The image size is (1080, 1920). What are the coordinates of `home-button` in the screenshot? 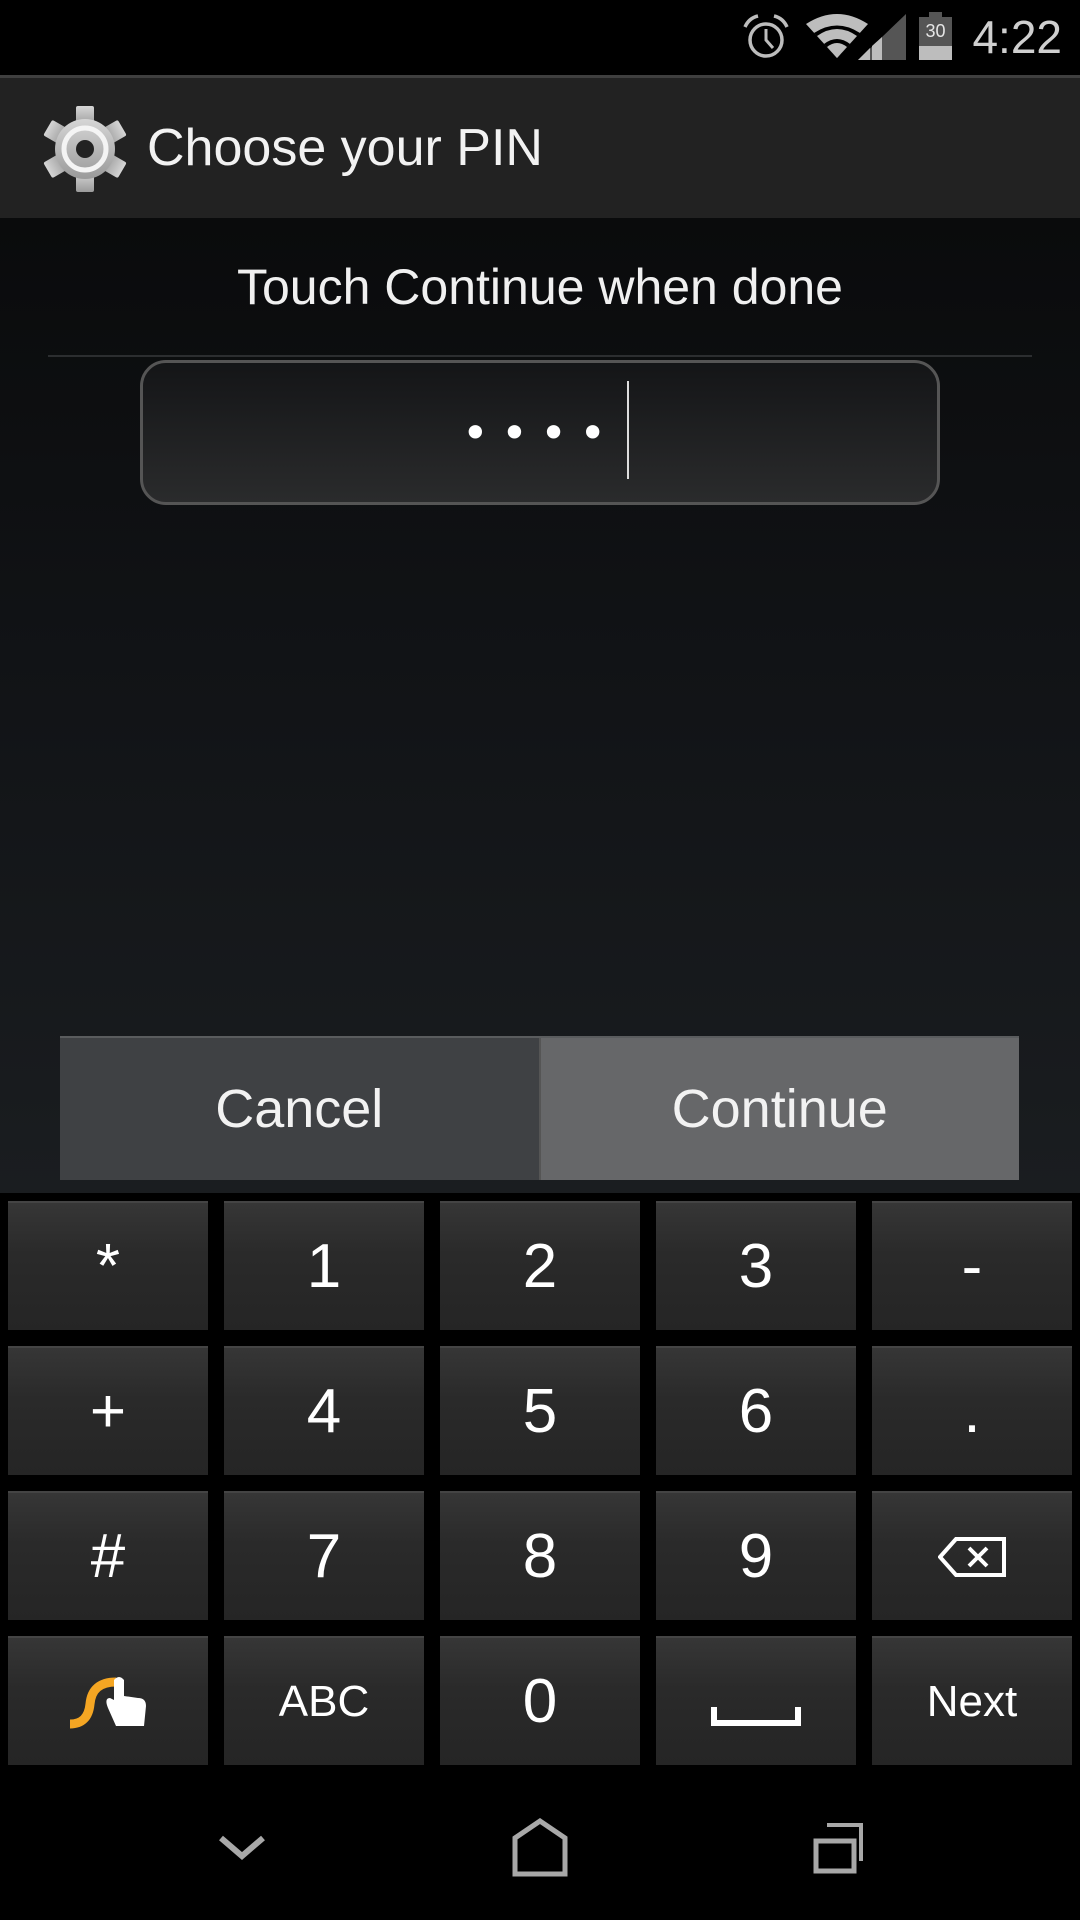 It's located at (540, 1848).